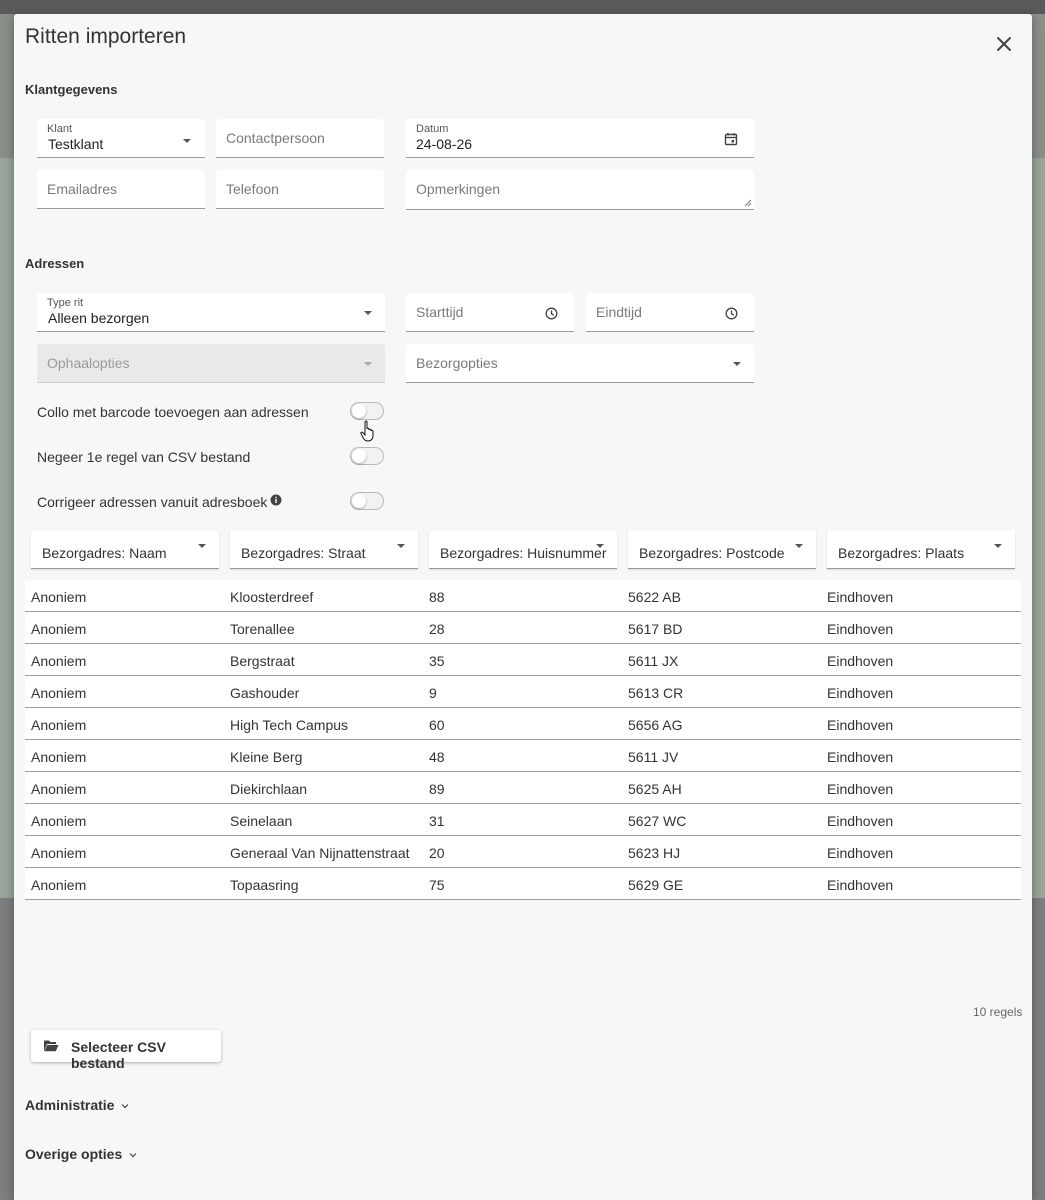  I want to click on table-cell: Diekirchlaan, so click(269, 789).